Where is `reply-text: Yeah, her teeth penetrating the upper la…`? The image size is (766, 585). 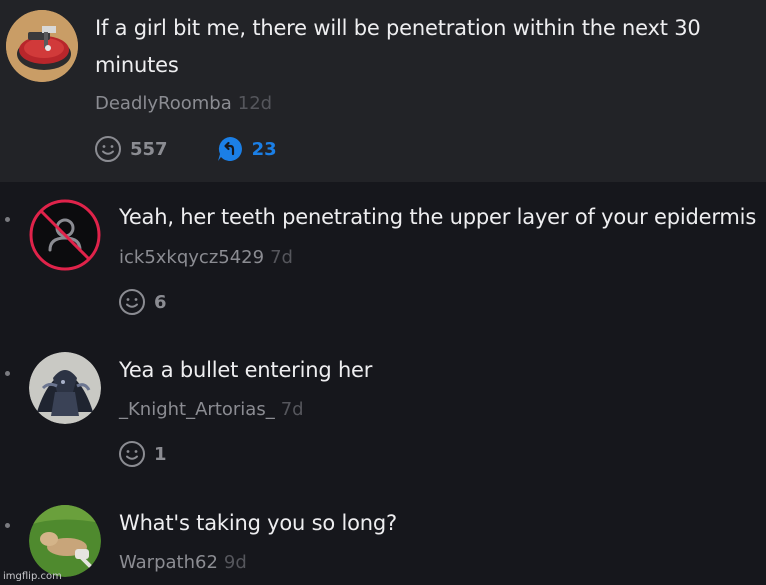 reply-text: Yeah, her teeth penetrating the upper la… is located at coordinates (438, 217).